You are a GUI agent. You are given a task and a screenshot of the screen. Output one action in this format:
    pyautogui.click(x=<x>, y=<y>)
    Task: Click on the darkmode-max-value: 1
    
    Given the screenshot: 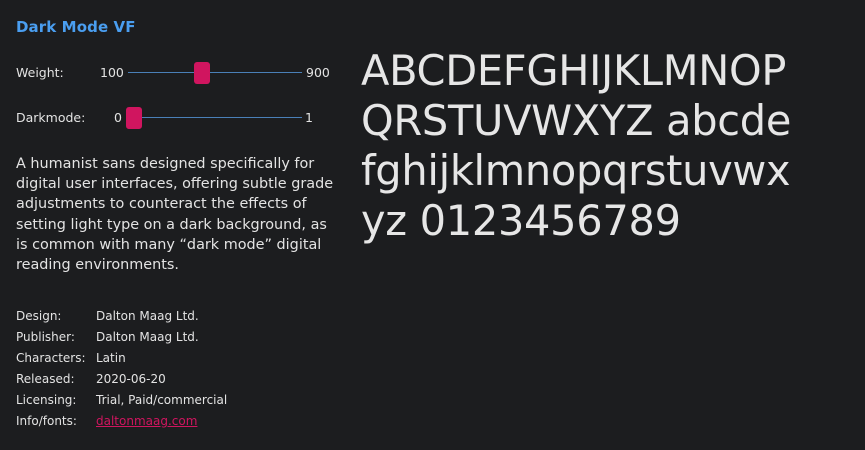 What is the action you would take?
    pyautogui.click(x=309, y=117)
    